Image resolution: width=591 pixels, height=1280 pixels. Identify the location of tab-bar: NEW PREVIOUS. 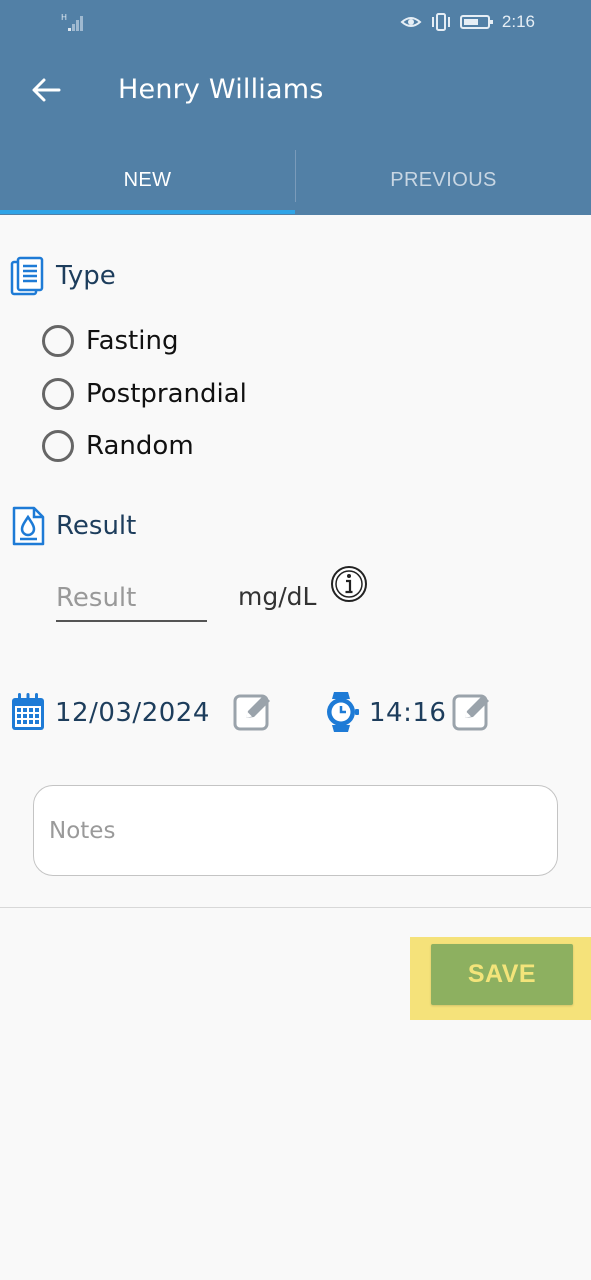
(295, 180).